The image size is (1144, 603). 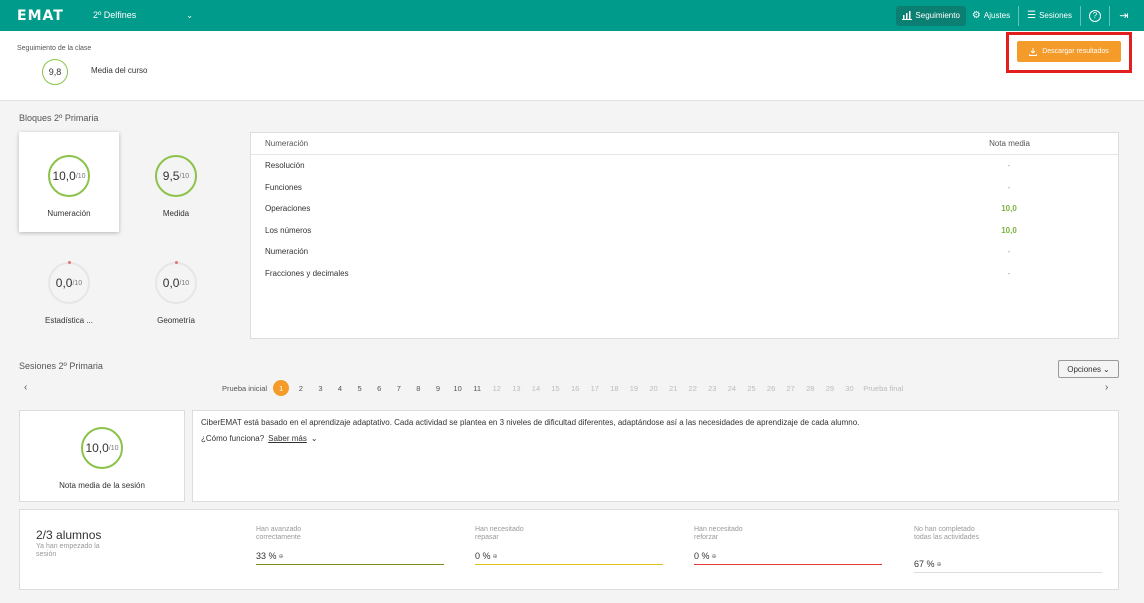 I want to click on how-it-works: ¿Cómo funciona? Saber más ⌄, so click(x=655, y=438).